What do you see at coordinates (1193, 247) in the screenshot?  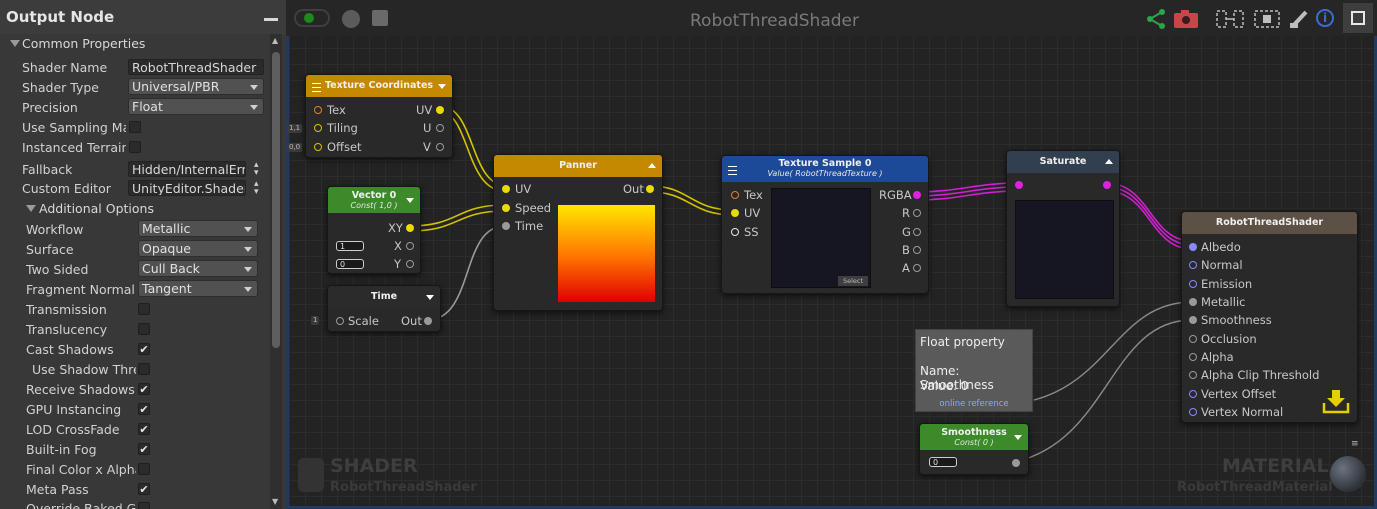 I see `albedo-port` at bounding box center [1193, 247].